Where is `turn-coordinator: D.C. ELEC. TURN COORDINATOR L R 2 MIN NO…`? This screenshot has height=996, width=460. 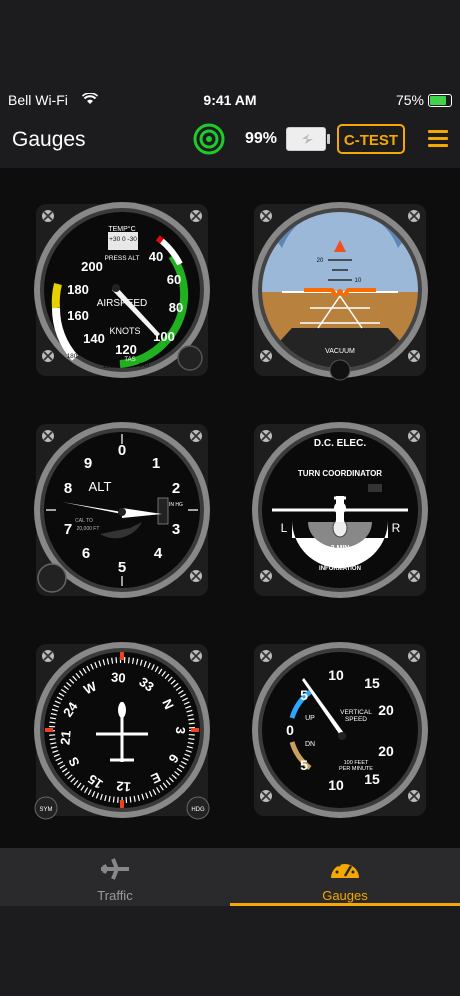
turn-coordinator: D.C. ELEC. TURN COORDINATOR L R 2 MIN NO… is located at coordinates (340, 510).